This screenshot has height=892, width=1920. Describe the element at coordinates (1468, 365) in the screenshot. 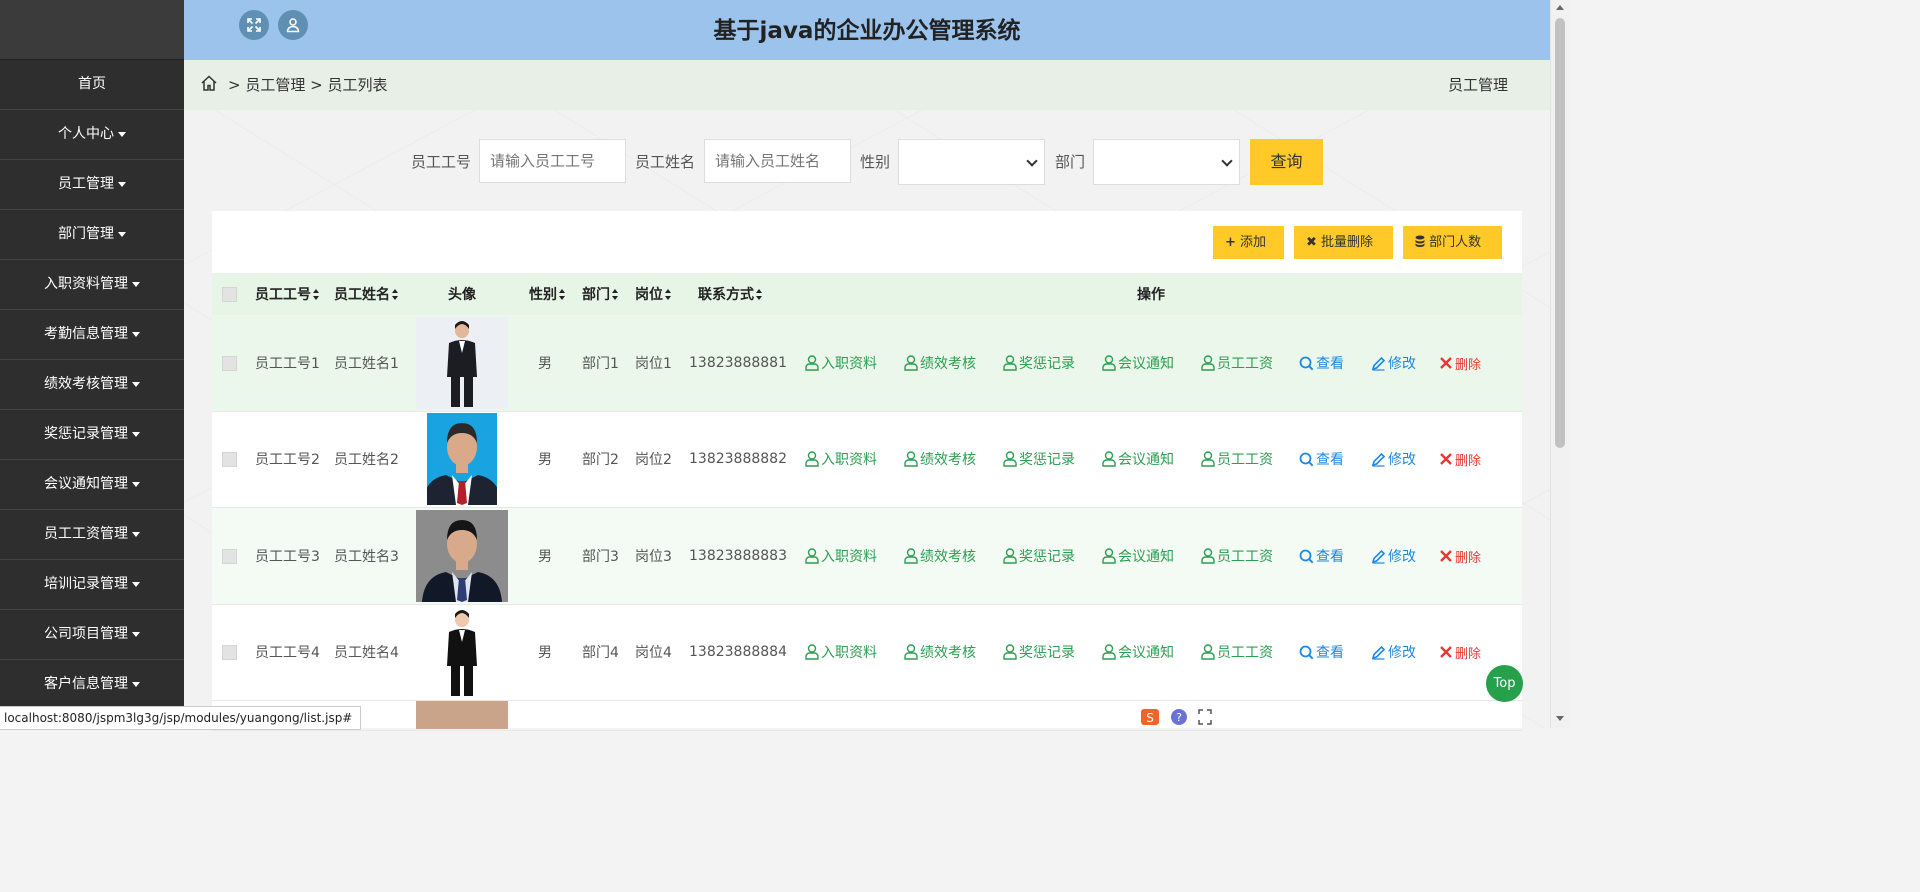

I see `delete-link-label: 删除` at that location.